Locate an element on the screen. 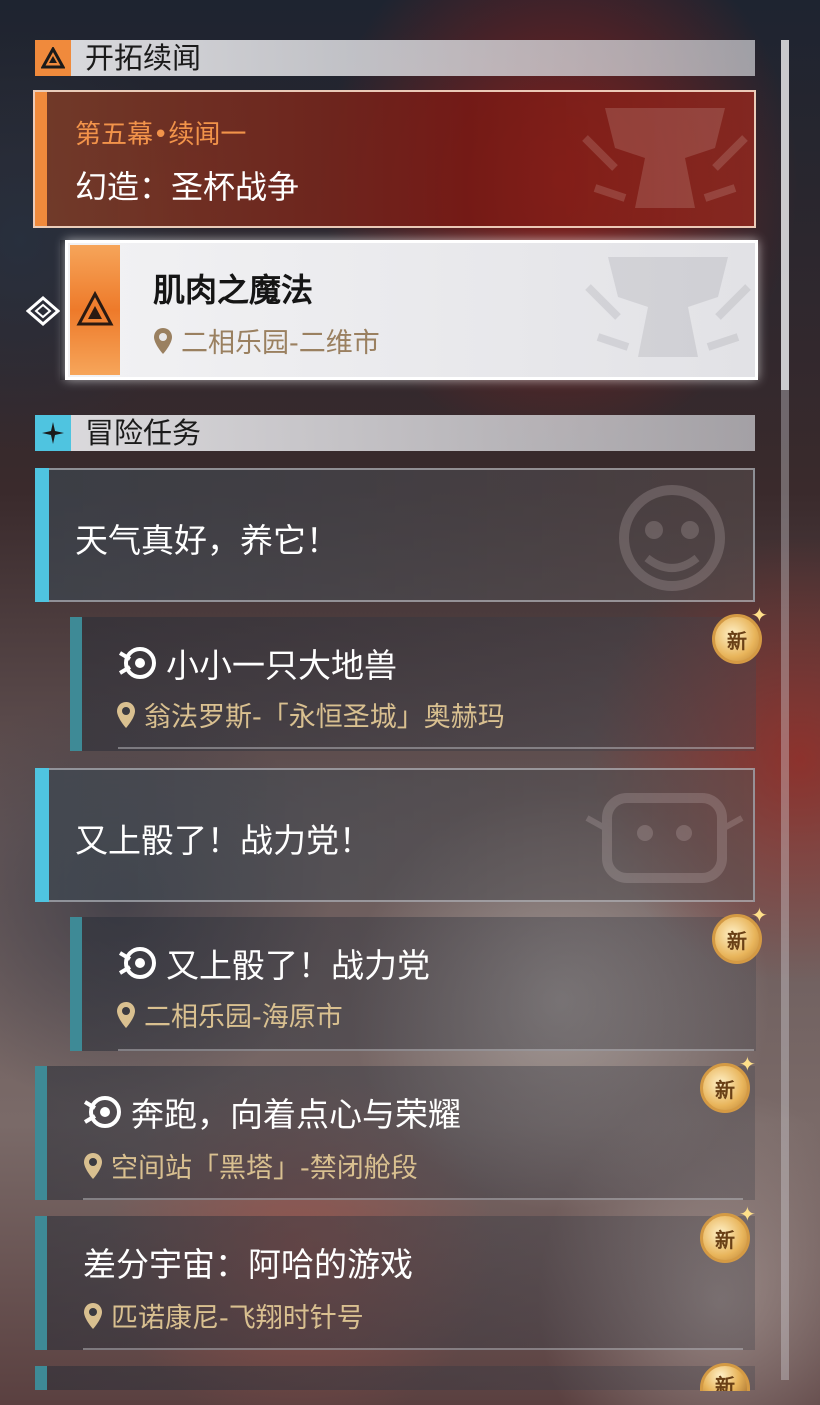 This screenshot has height=1405, width=820. location-text: 二相乐园-二维市 is located at coordinates (280, 343).